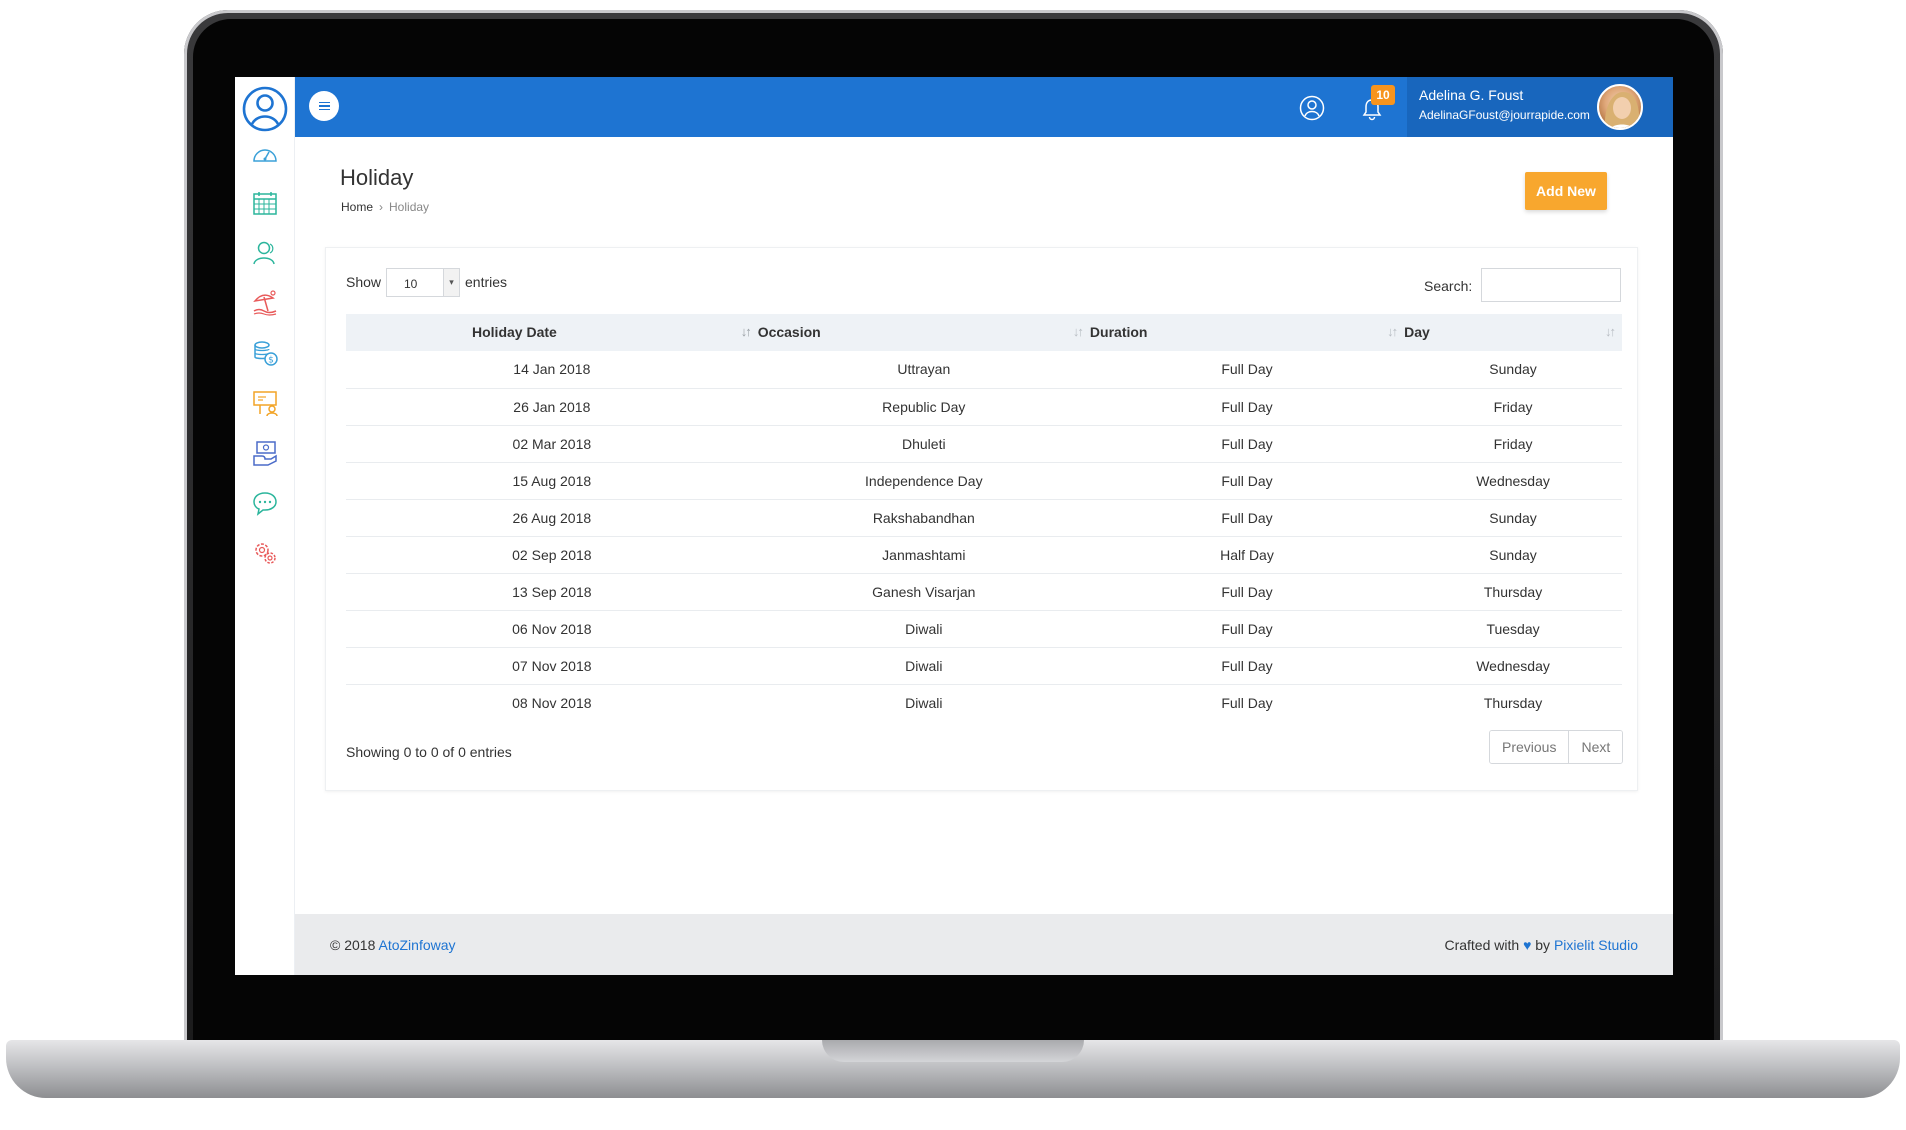  I want to click on menu-toggle-button, so click(324, 106).